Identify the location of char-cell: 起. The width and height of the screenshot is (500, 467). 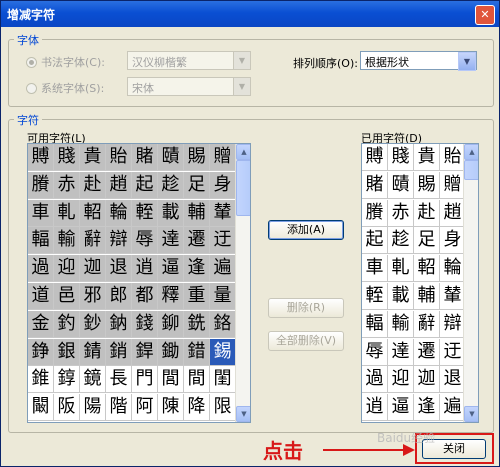
(375, 241).